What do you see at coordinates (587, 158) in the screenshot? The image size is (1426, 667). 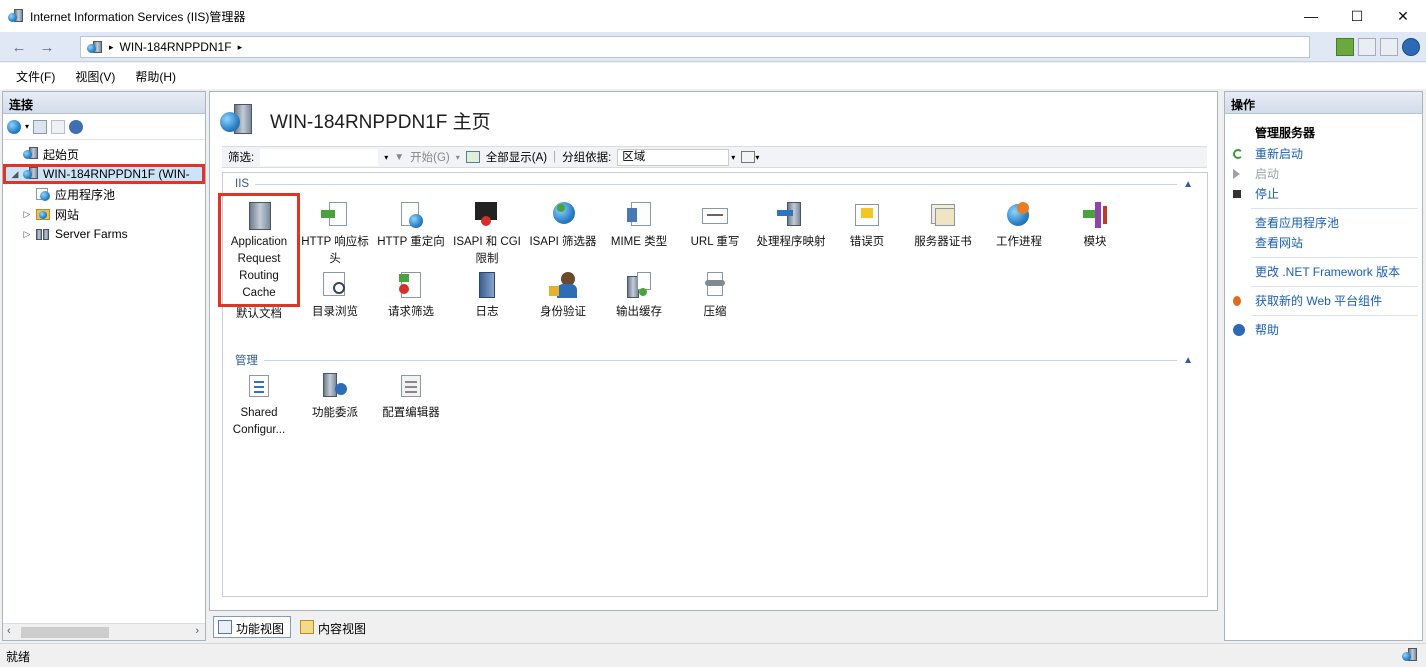 I see `group-by-label: 分组依据:` at bounding box center [587, 158].